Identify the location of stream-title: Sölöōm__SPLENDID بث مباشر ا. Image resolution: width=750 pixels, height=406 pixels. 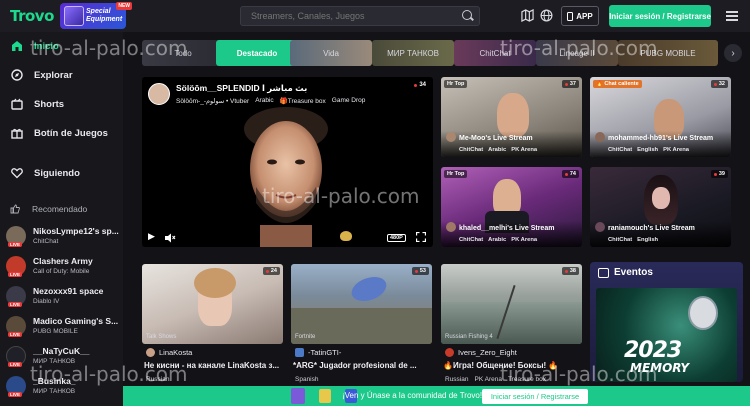
(241, 88).